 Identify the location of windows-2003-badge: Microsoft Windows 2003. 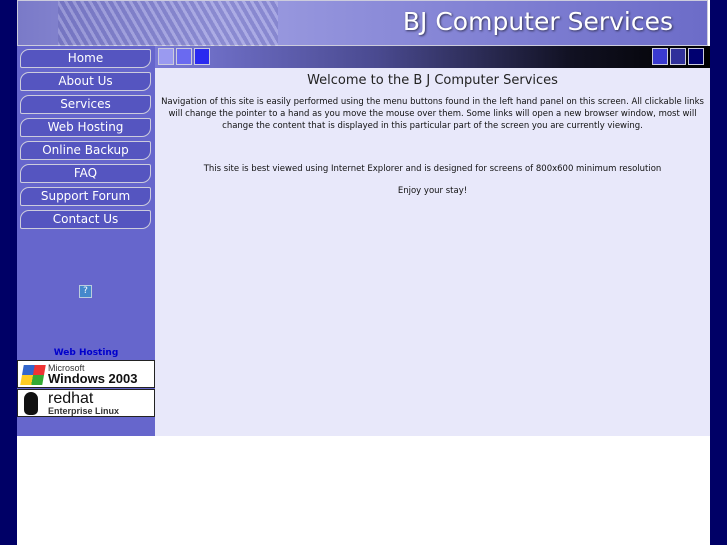
(86, 374).